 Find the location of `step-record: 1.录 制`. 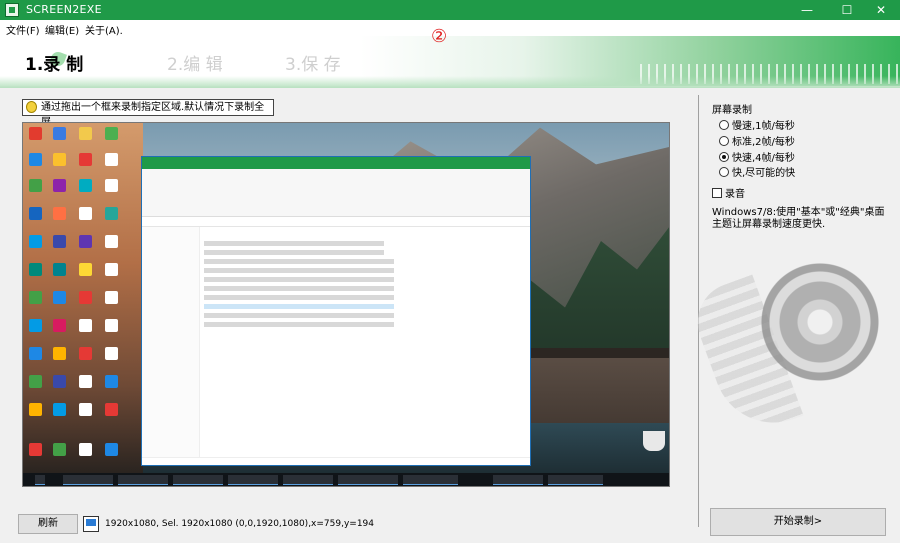

step-record: 1.录 制 is located at coordinates (54, 62).